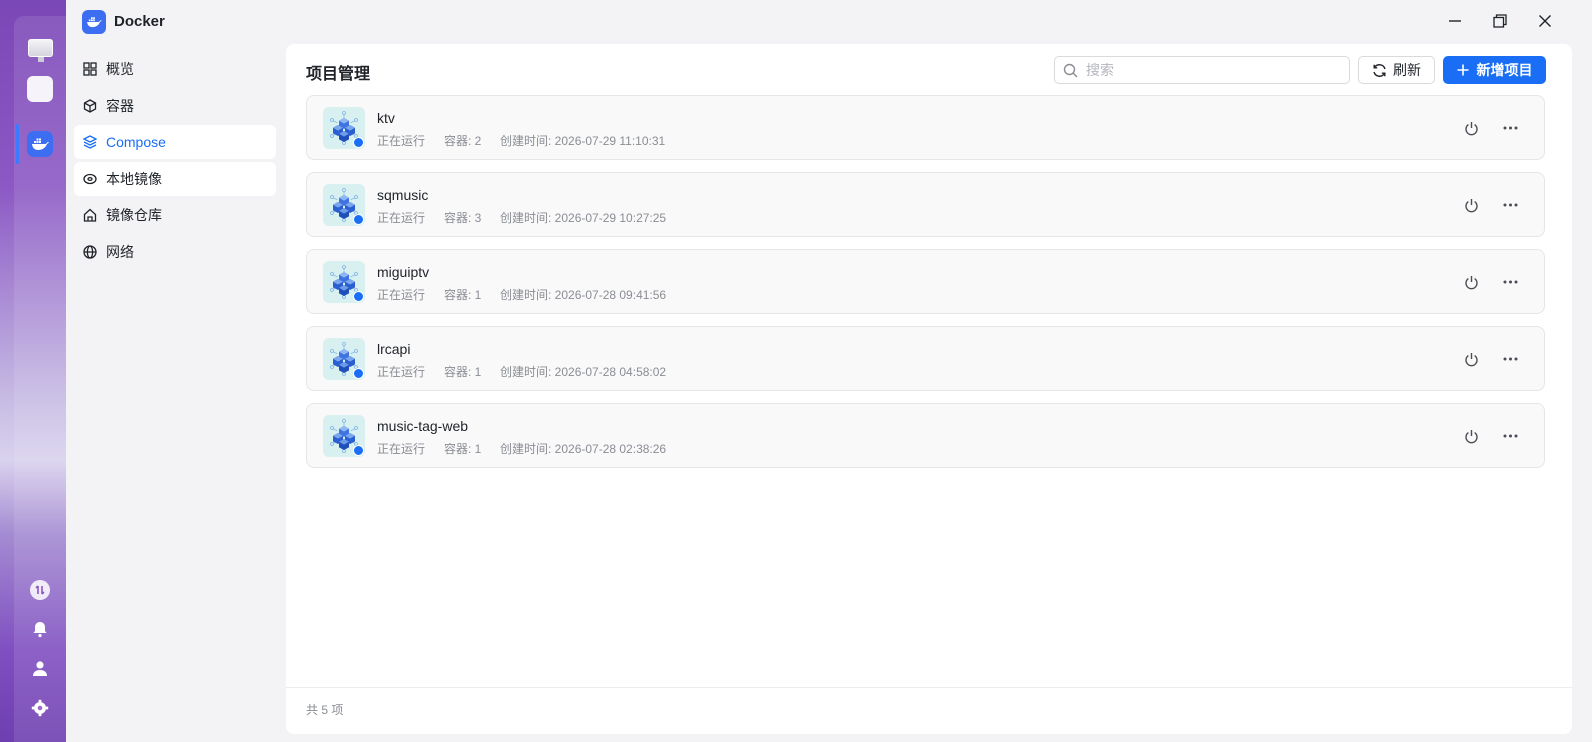  Describe the element at coordinates (1455, 21) in the screenshot. I see `minimize-icon` at that location.